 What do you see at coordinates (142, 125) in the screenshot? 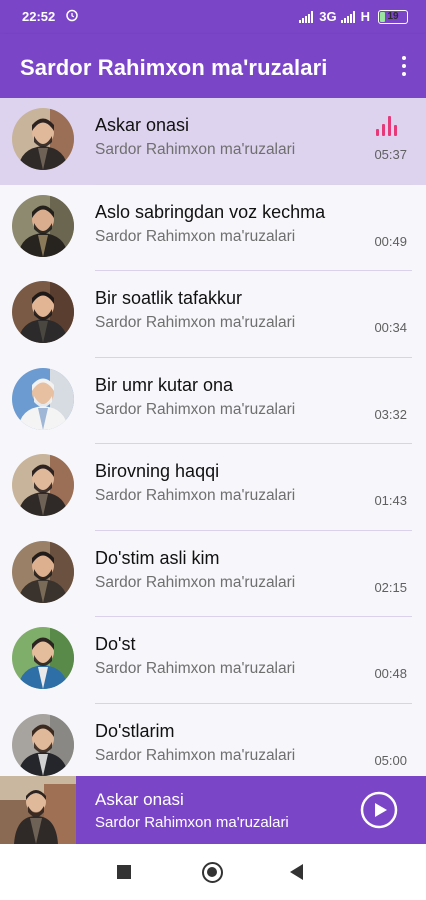
I see `track-title: Askar onasi` at bounding box center [142, 125].